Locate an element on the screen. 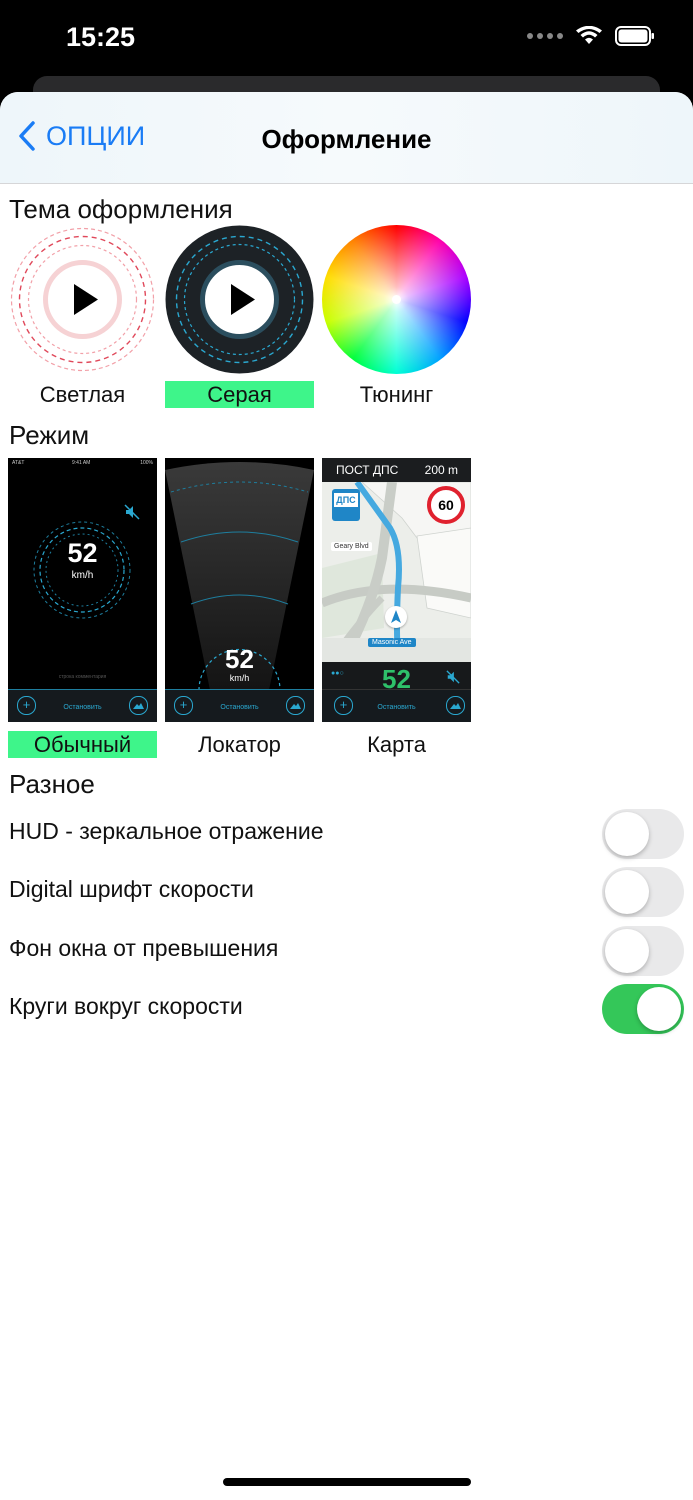  theme-label: Тюнинг is located at coordinates (396, 394).